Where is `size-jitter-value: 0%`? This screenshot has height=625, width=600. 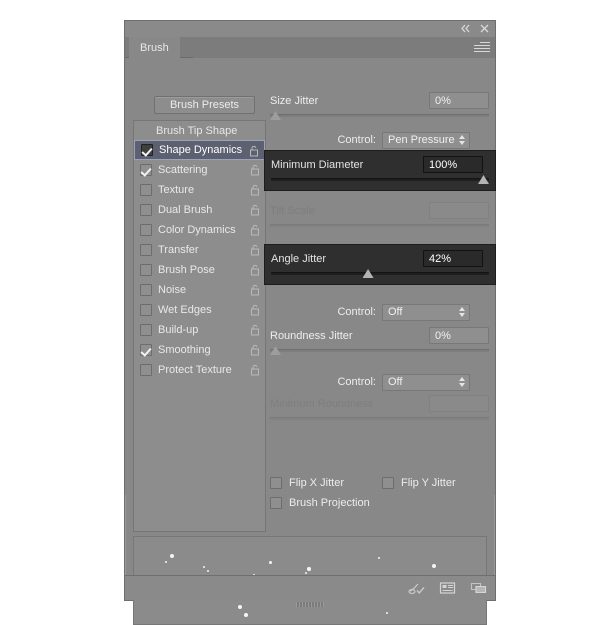
size-jitter-value: 0% is located at coordinates (459, 100).